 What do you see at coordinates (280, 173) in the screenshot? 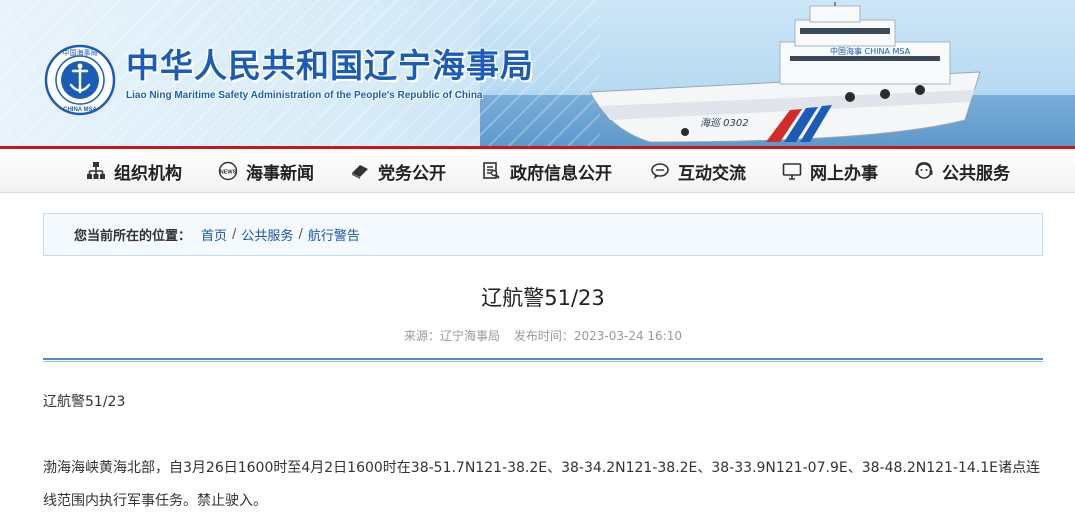
I see `nav-label: 海事新闻` at bounding box center [280, 173].